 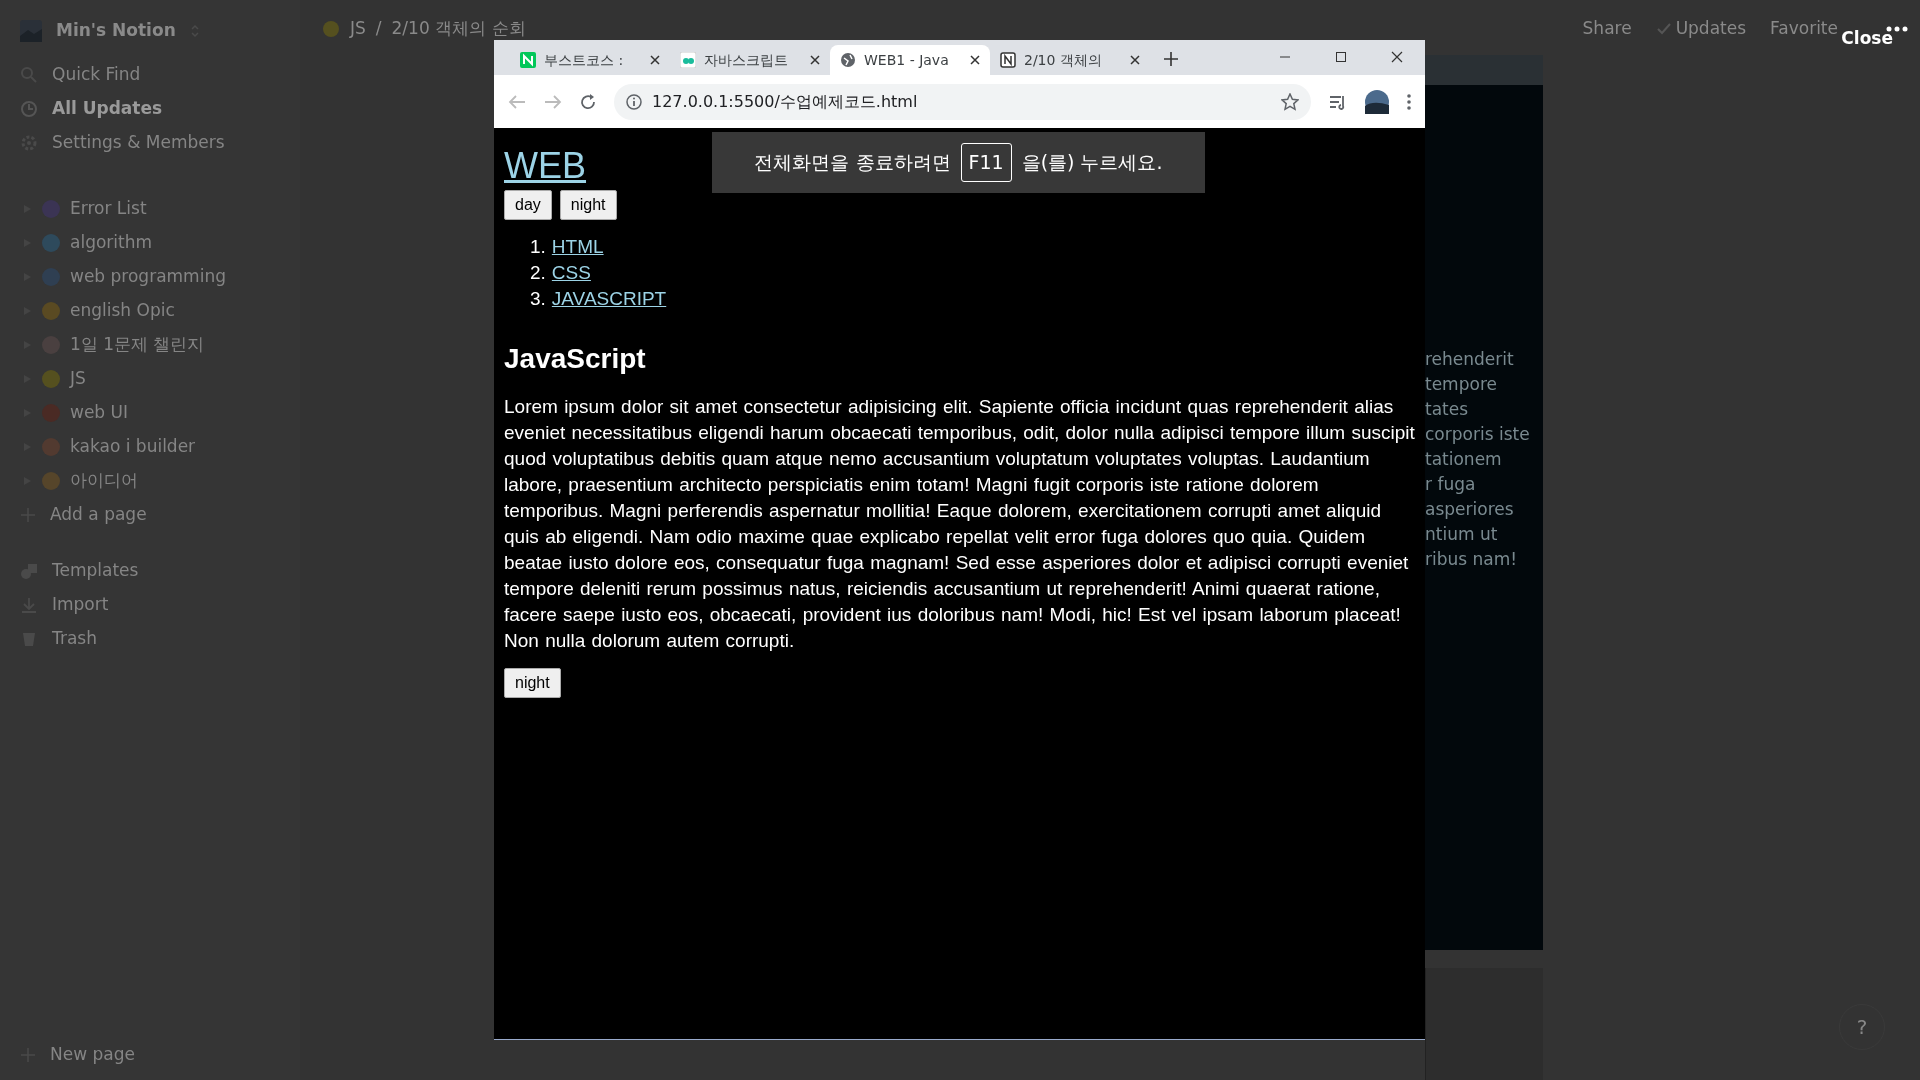 I want to click on reload-icon, so click(x=588, y=101).